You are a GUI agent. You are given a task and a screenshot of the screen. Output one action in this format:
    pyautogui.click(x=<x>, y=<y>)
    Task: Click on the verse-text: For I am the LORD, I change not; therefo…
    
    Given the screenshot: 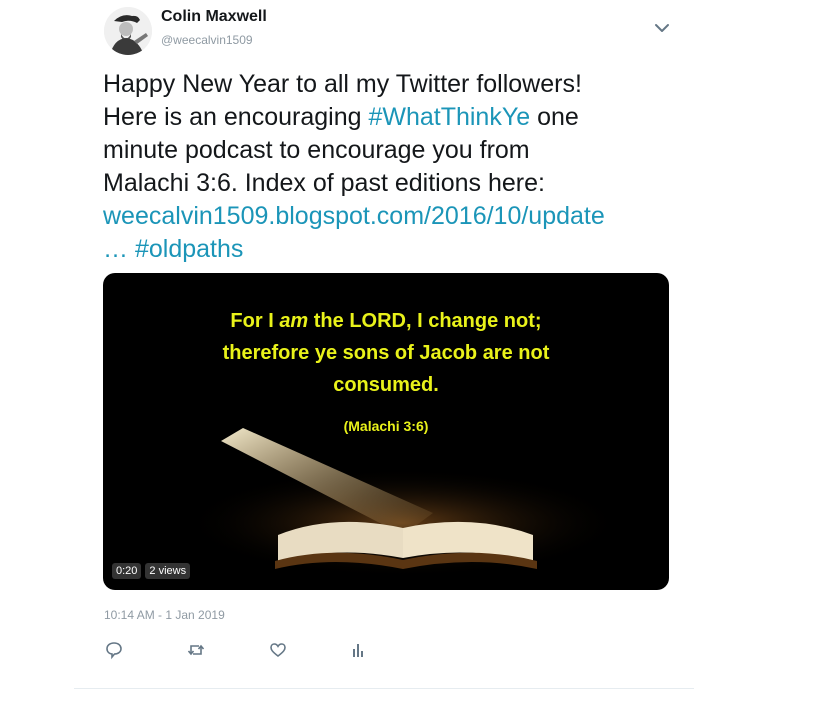 What is the action you would take?
    pyautogui.click(x=386, y=353)
    